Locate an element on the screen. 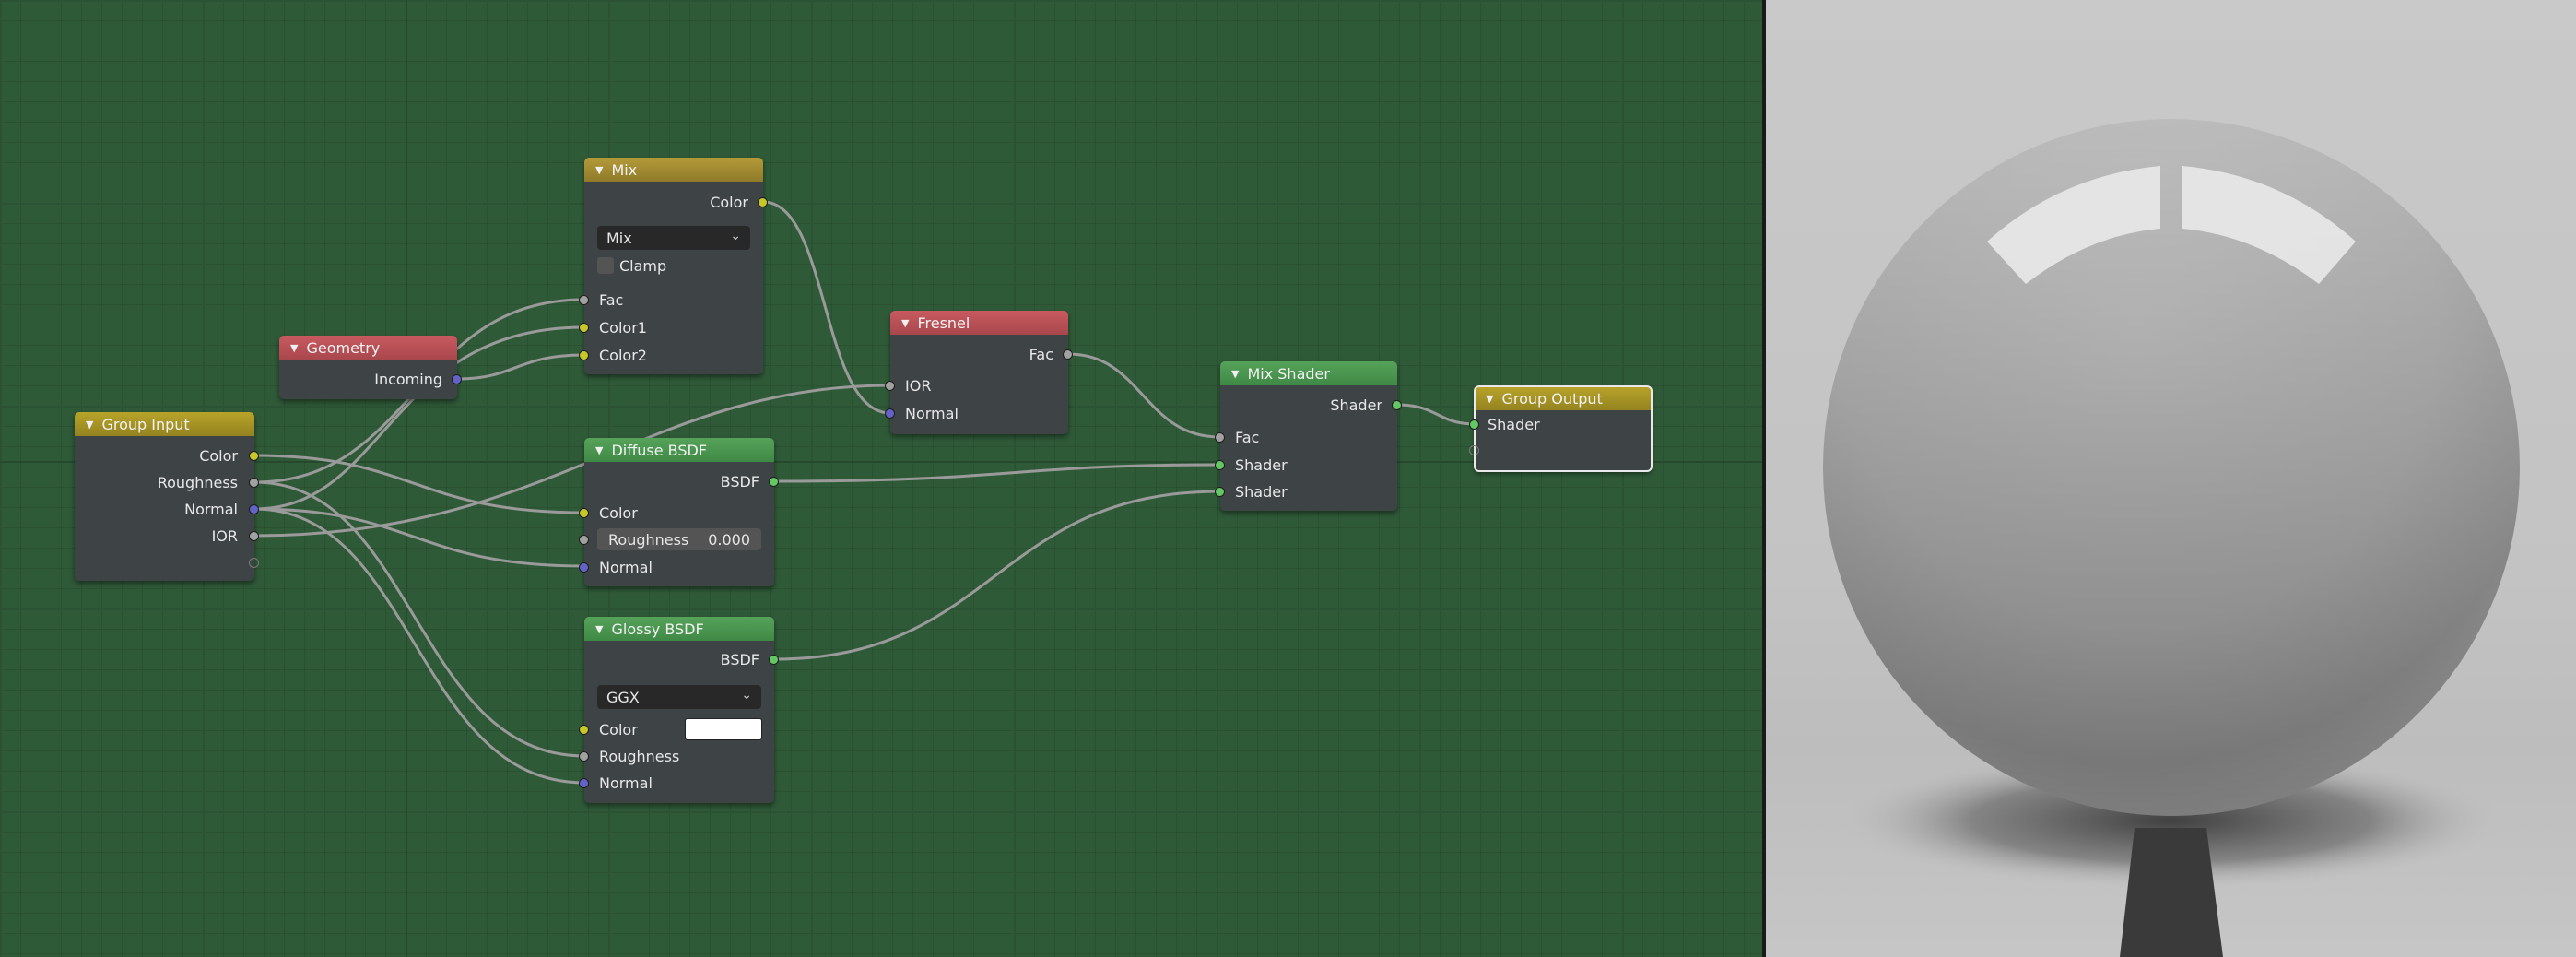 This screenshot has width=2576, height=957. socket-row-fac: Fac is located at coordinates (611, 299).